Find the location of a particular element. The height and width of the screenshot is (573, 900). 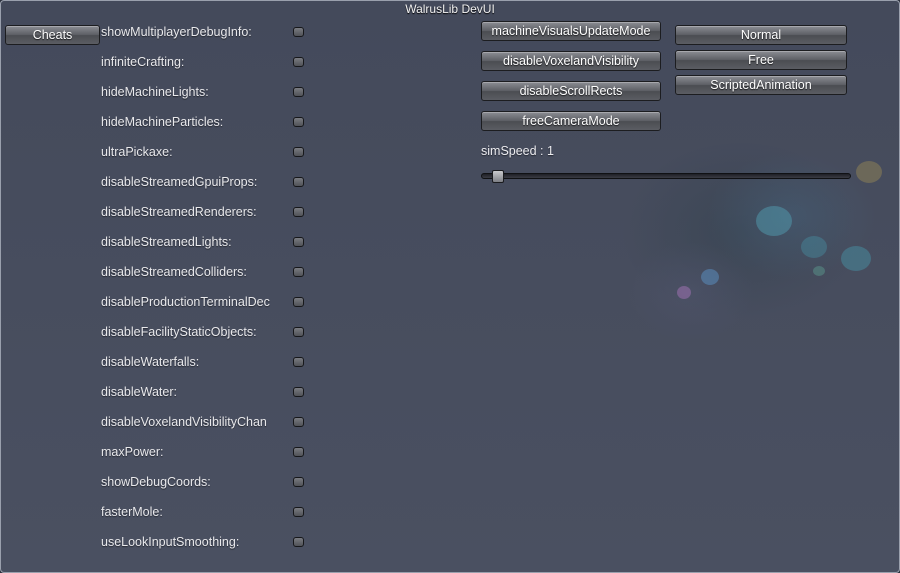

setting-row: hideMachineLights: is located at coordinates (206, 99).